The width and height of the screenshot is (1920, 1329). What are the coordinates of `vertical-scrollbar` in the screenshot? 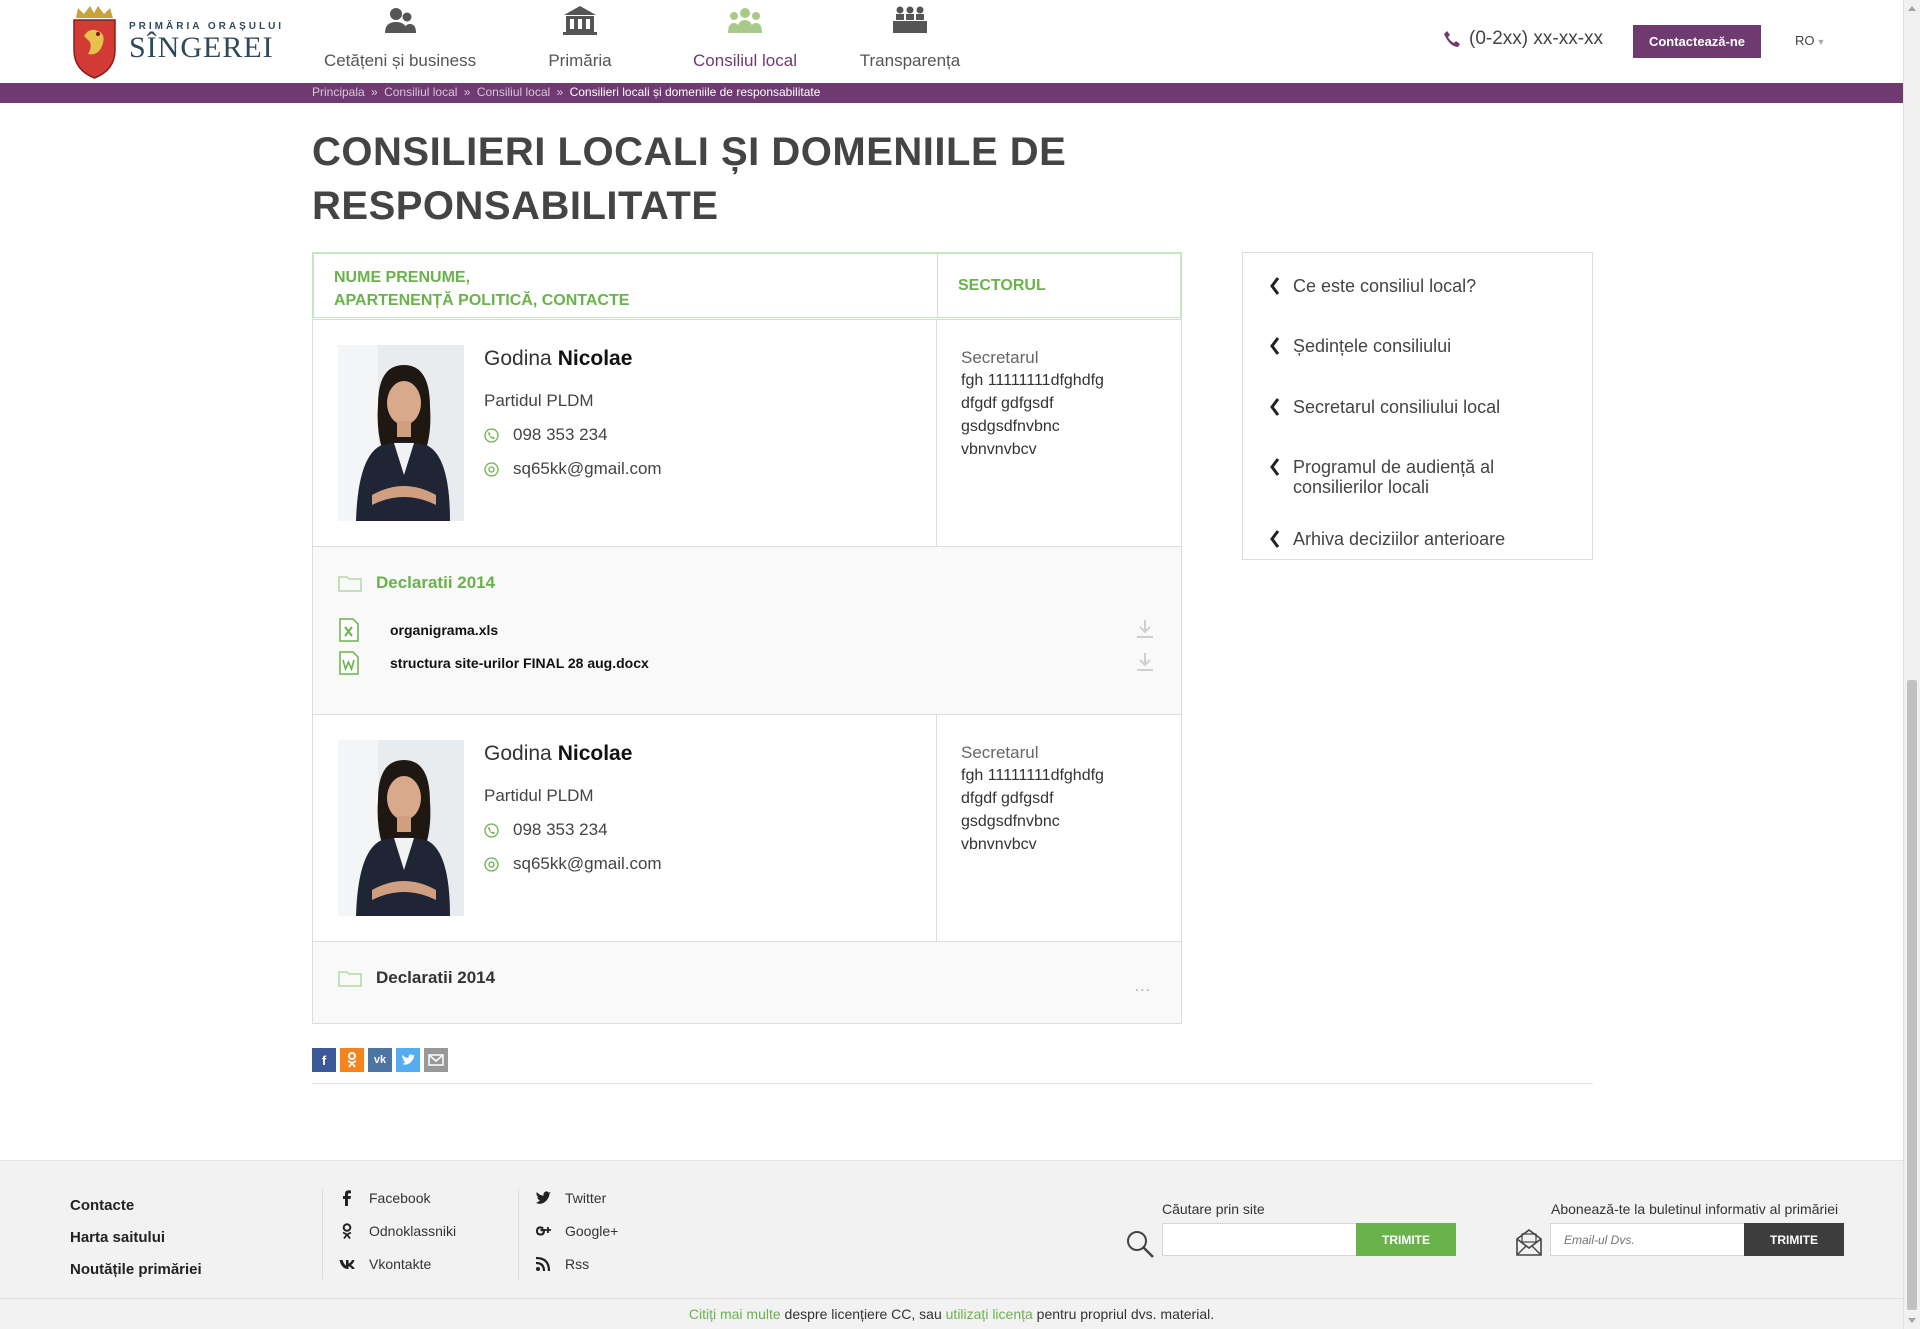 It's located at (1911, 664).